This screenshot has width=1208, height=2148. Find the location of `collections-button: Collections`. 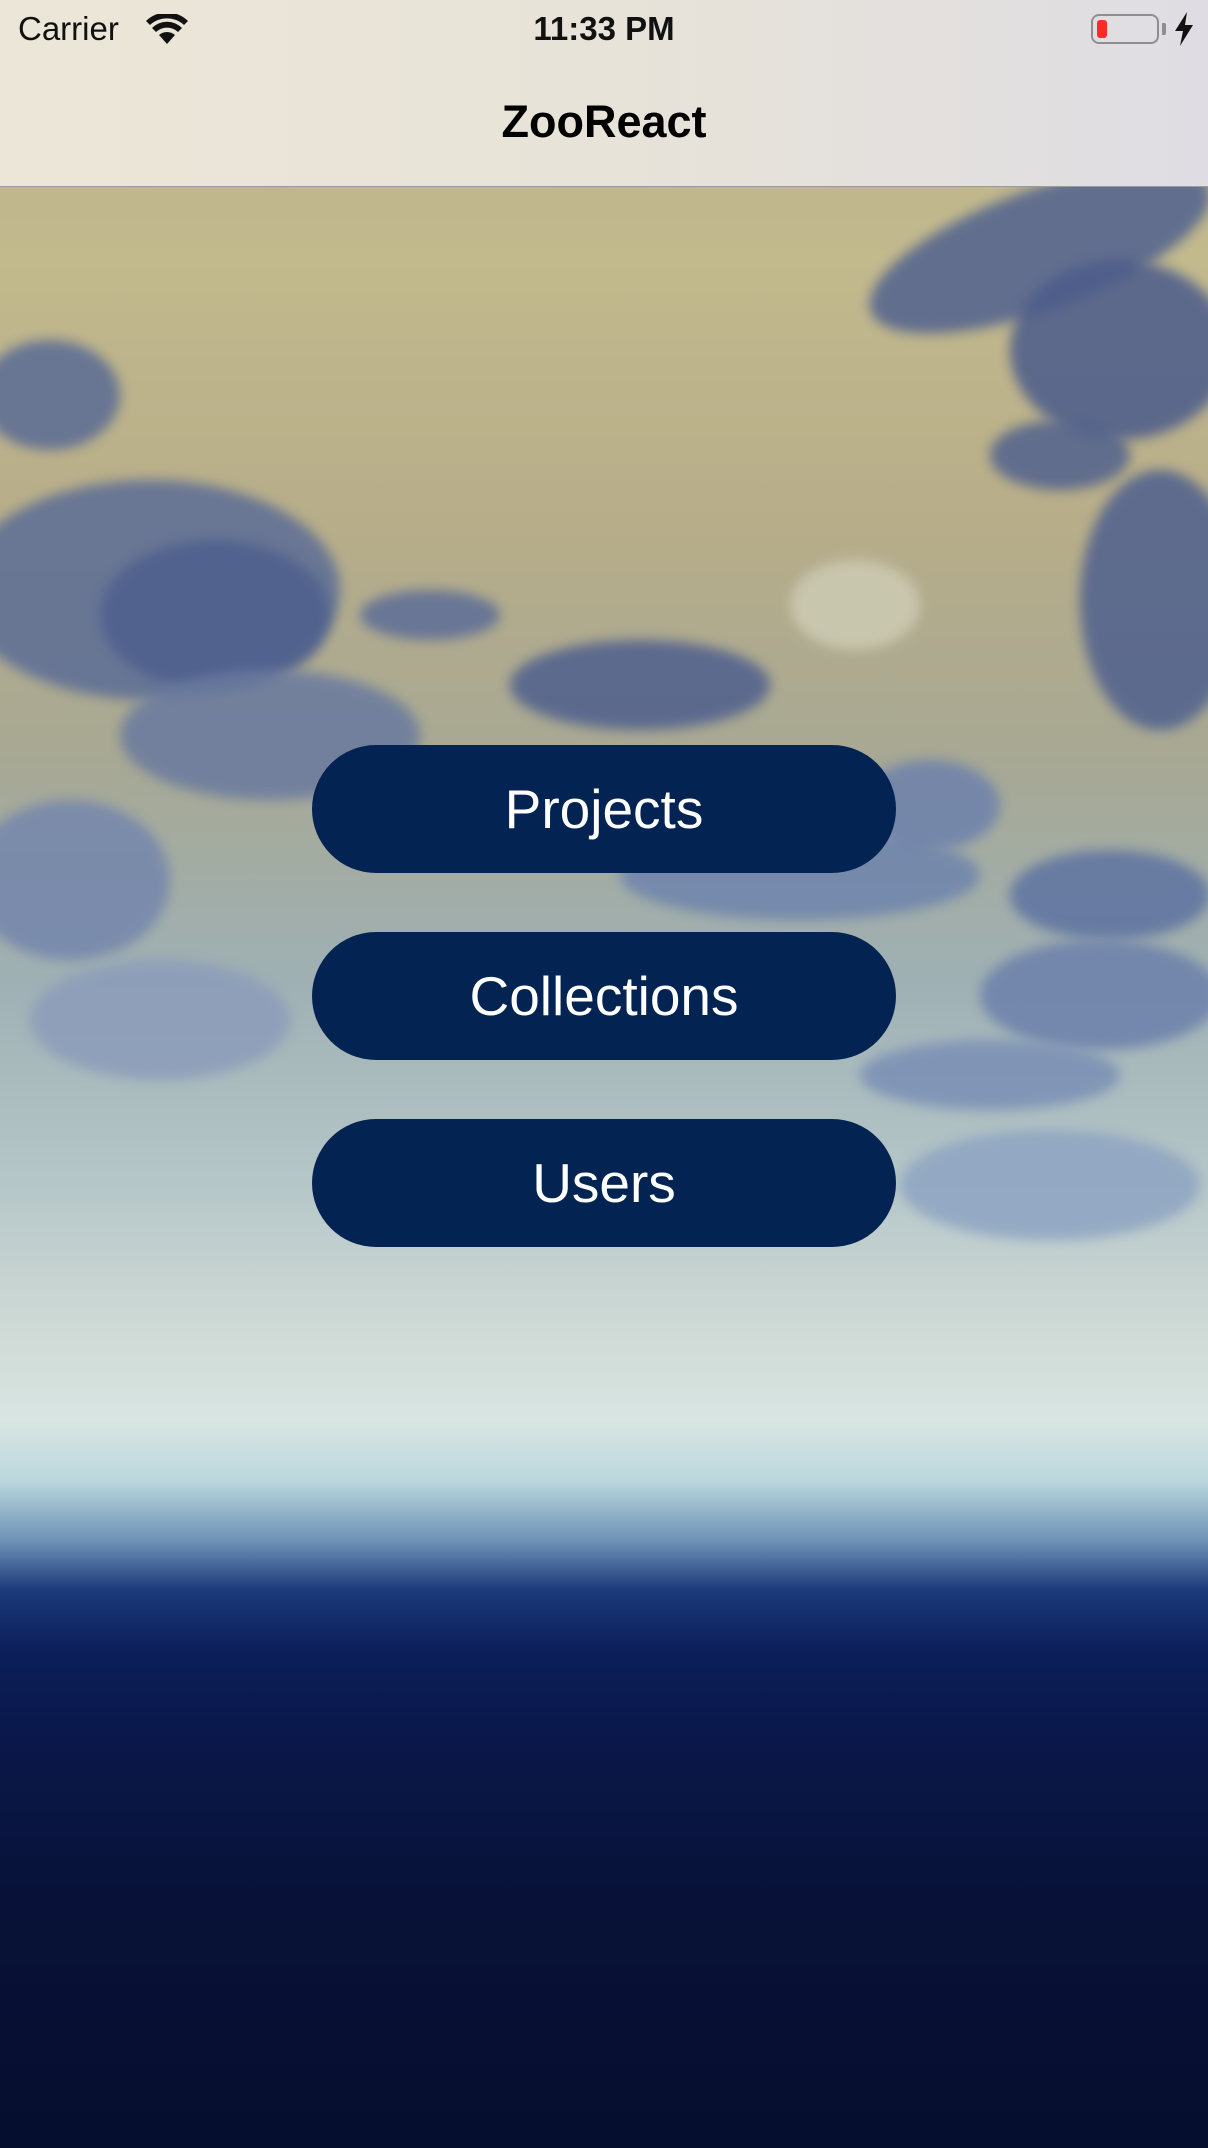

collections-button: Collections is located at coordinates (604, 996).